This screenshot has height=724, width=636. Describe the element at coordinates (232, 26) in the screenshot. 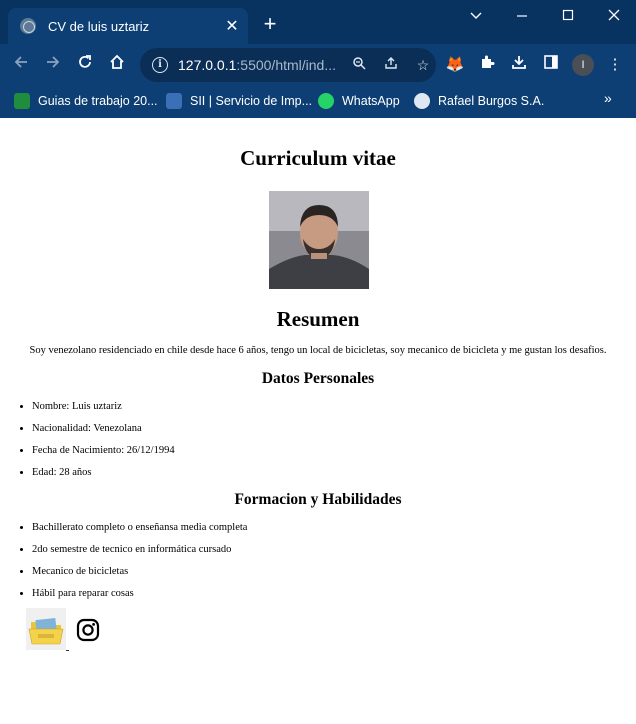

I see `close-tab-icon: ✕` at that location.